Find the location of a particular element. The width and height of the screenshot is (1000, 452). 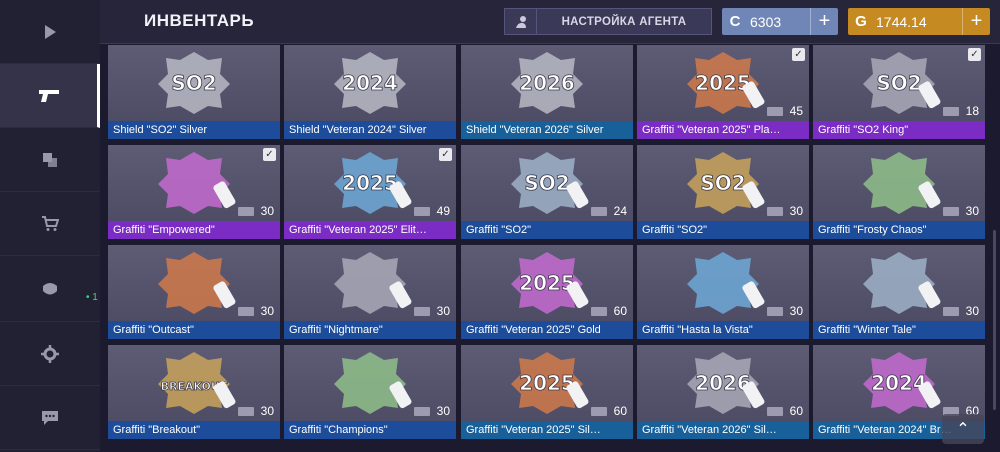

gear-icon is located at coordinates (50, 353).